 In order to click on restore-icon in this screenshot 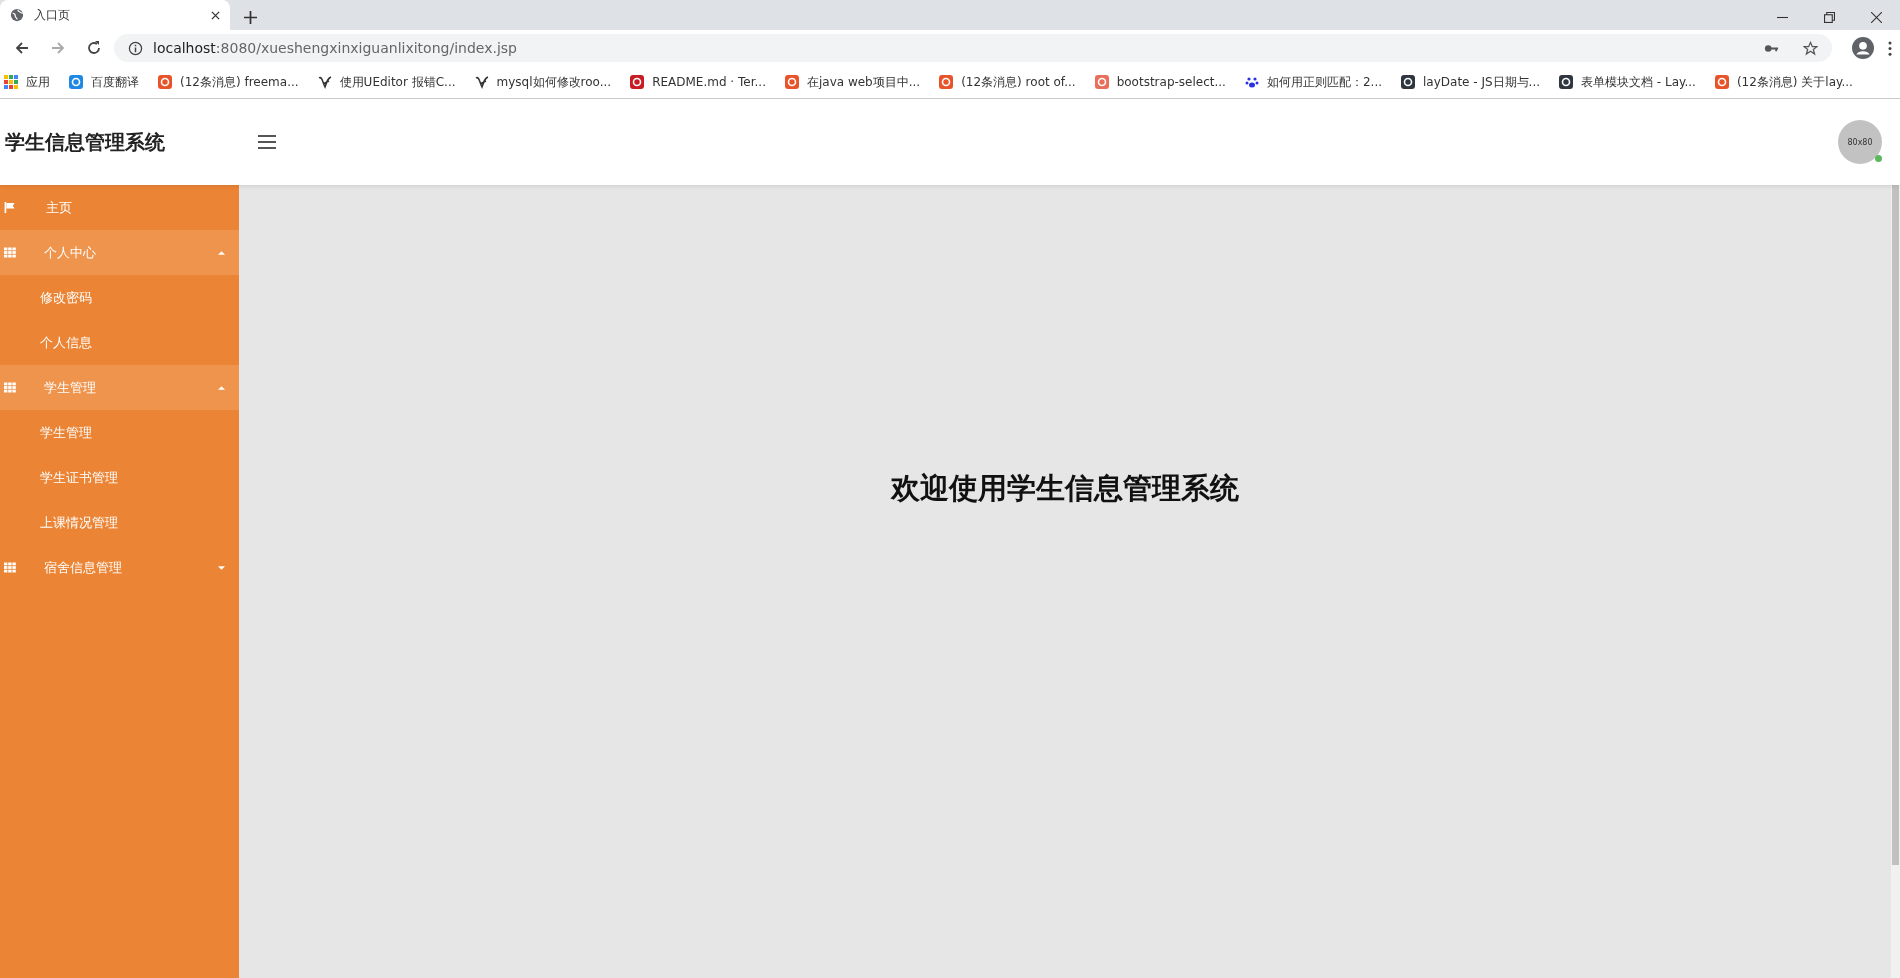, I will do `click(1829, 17)`.